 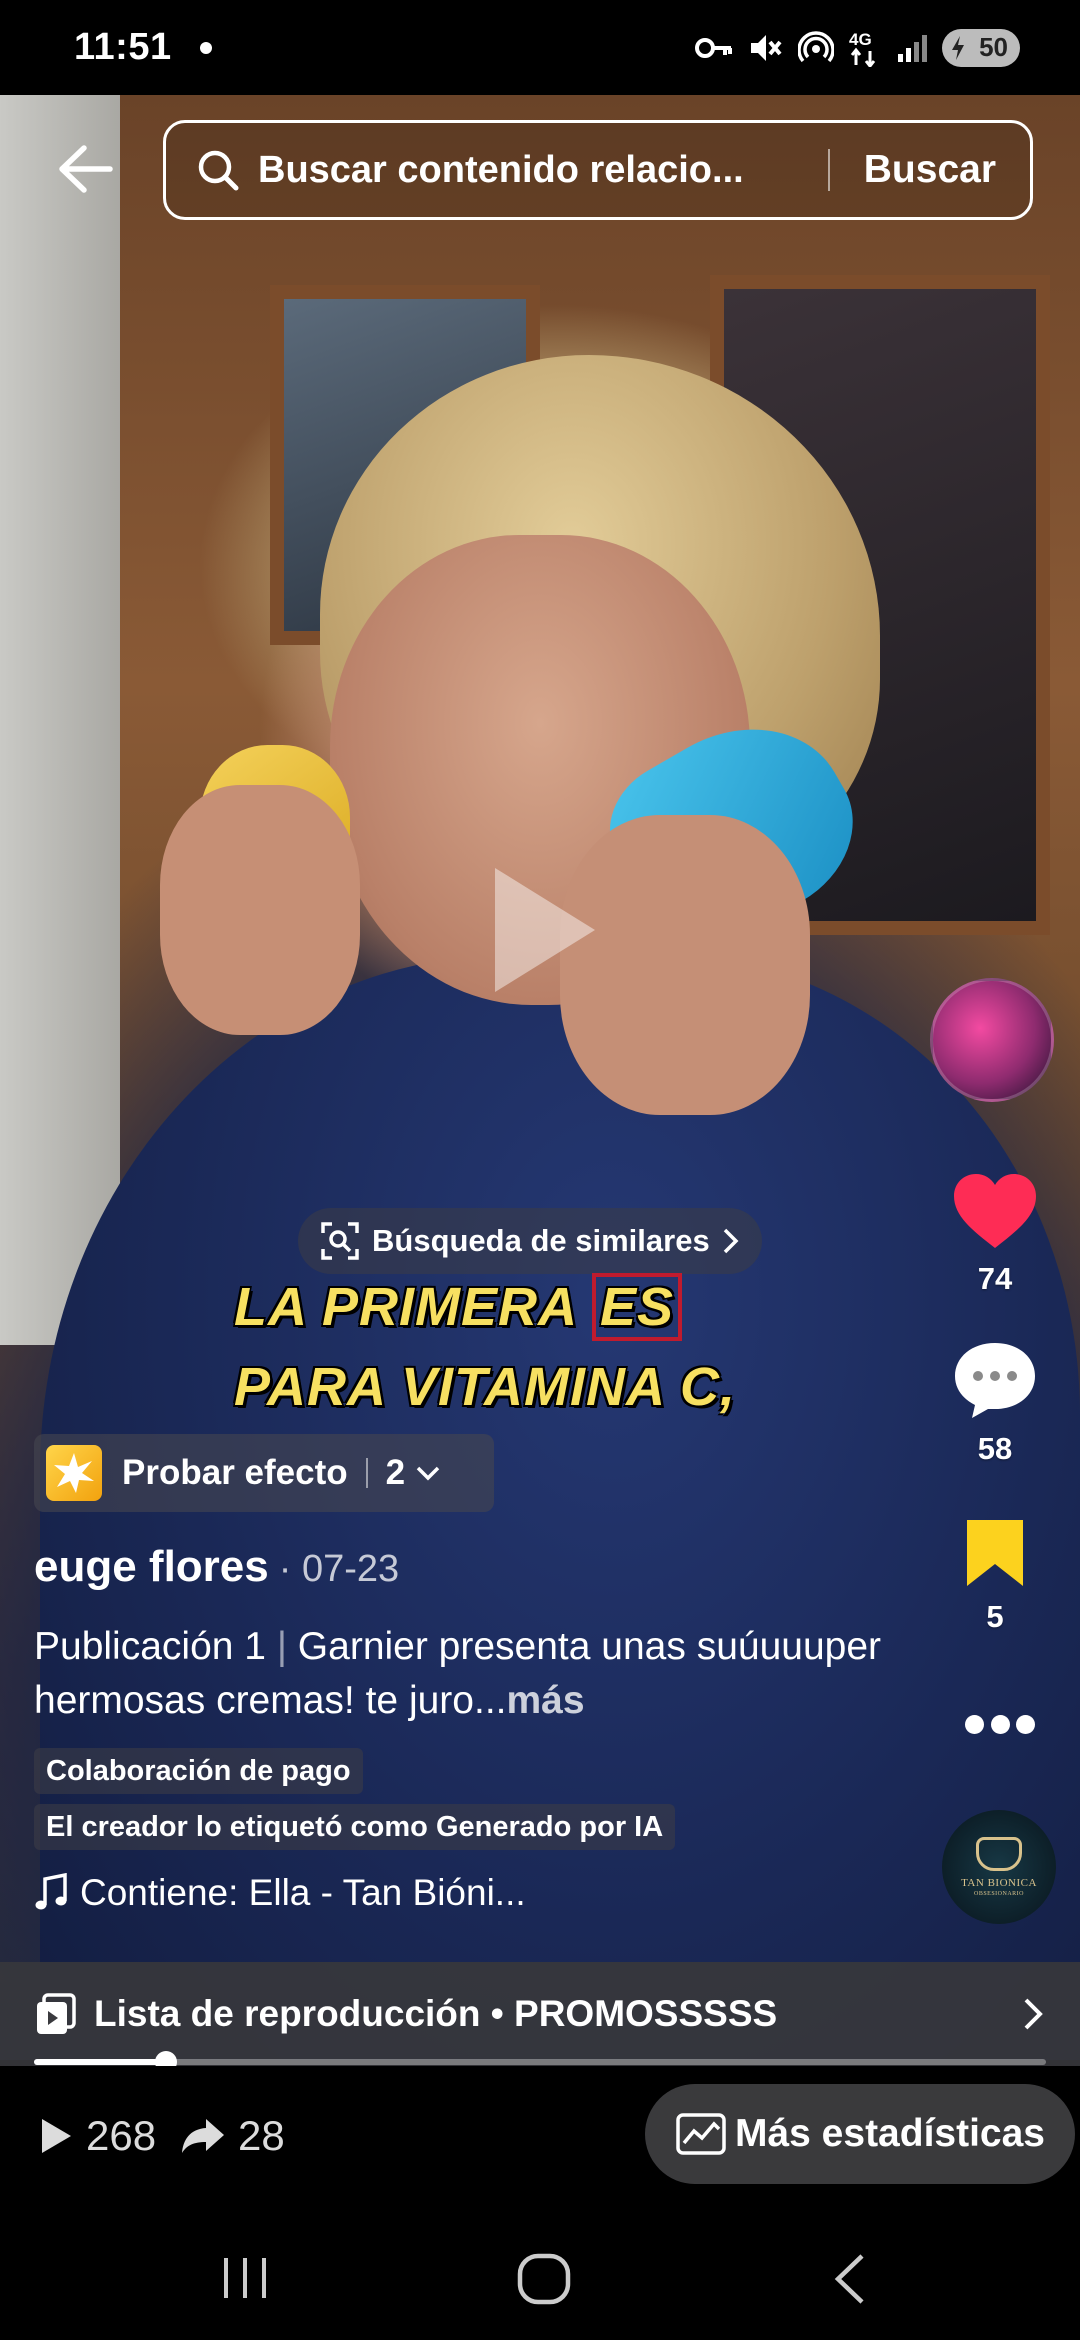 What do you see at coordinates (992, 1040) in the screenshot?
I see `creator-avatar` at bounding box center [992, 1040].